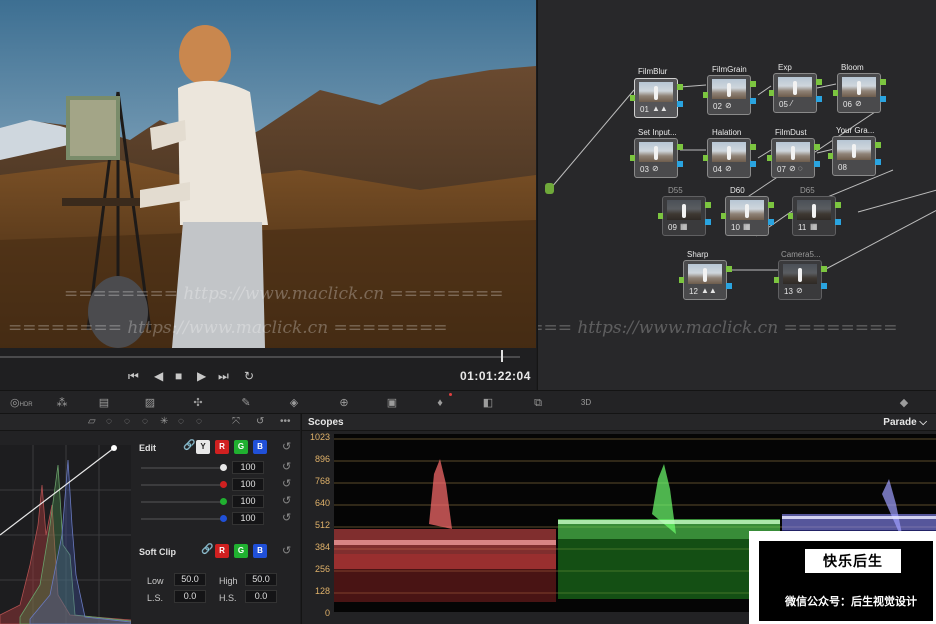  What do you see at coordinates (656, 98) in the screenshot?
I see `node-filmblur: 01 ▲▲` at bounding box center [656, 98].